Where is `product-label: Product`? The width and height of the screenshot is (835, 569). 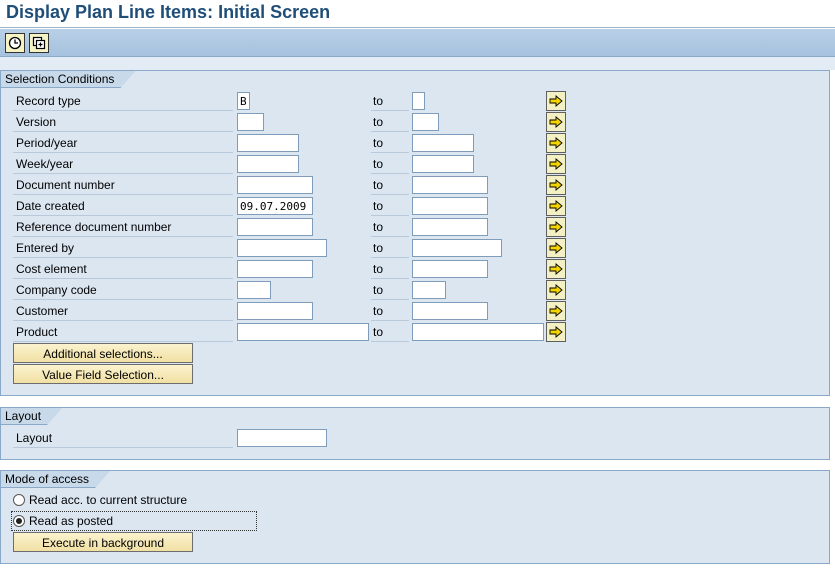
product-label: Product is located at coordinates (123, 332).